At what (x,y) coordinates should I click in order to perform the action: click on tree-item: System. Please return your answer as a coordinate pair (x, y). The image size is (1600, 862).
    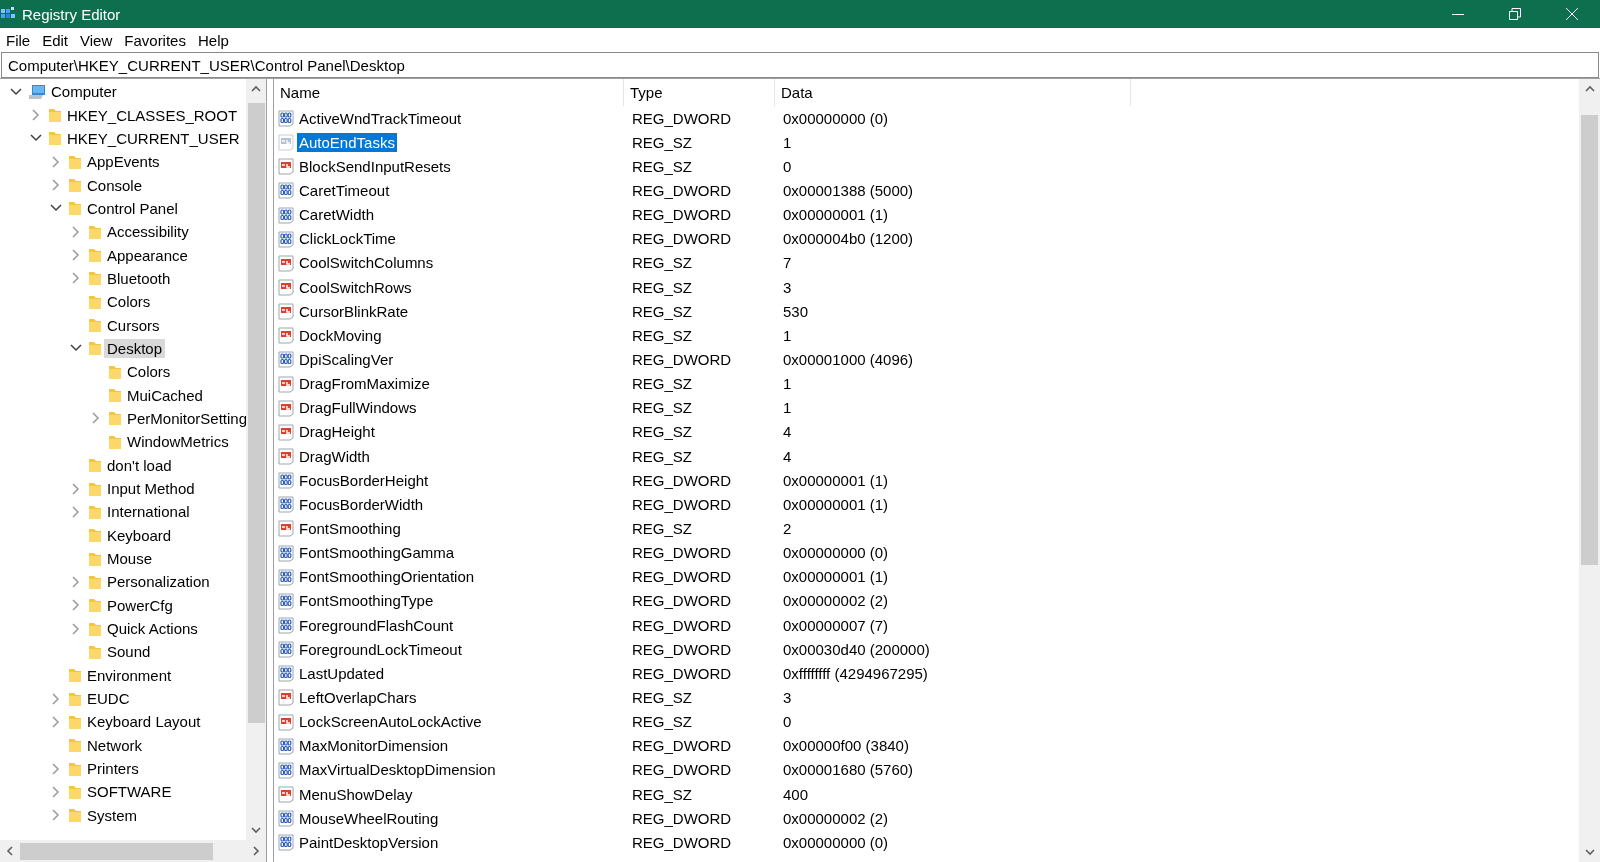
    Looking at the image, I should click on (112, 815).